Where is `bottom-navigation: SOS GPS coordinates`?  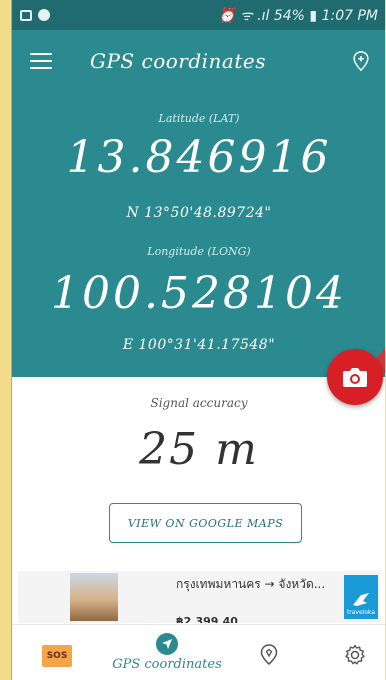
bottom-navigation: SOS GPS coordinates is located at coordinates (198, 652).